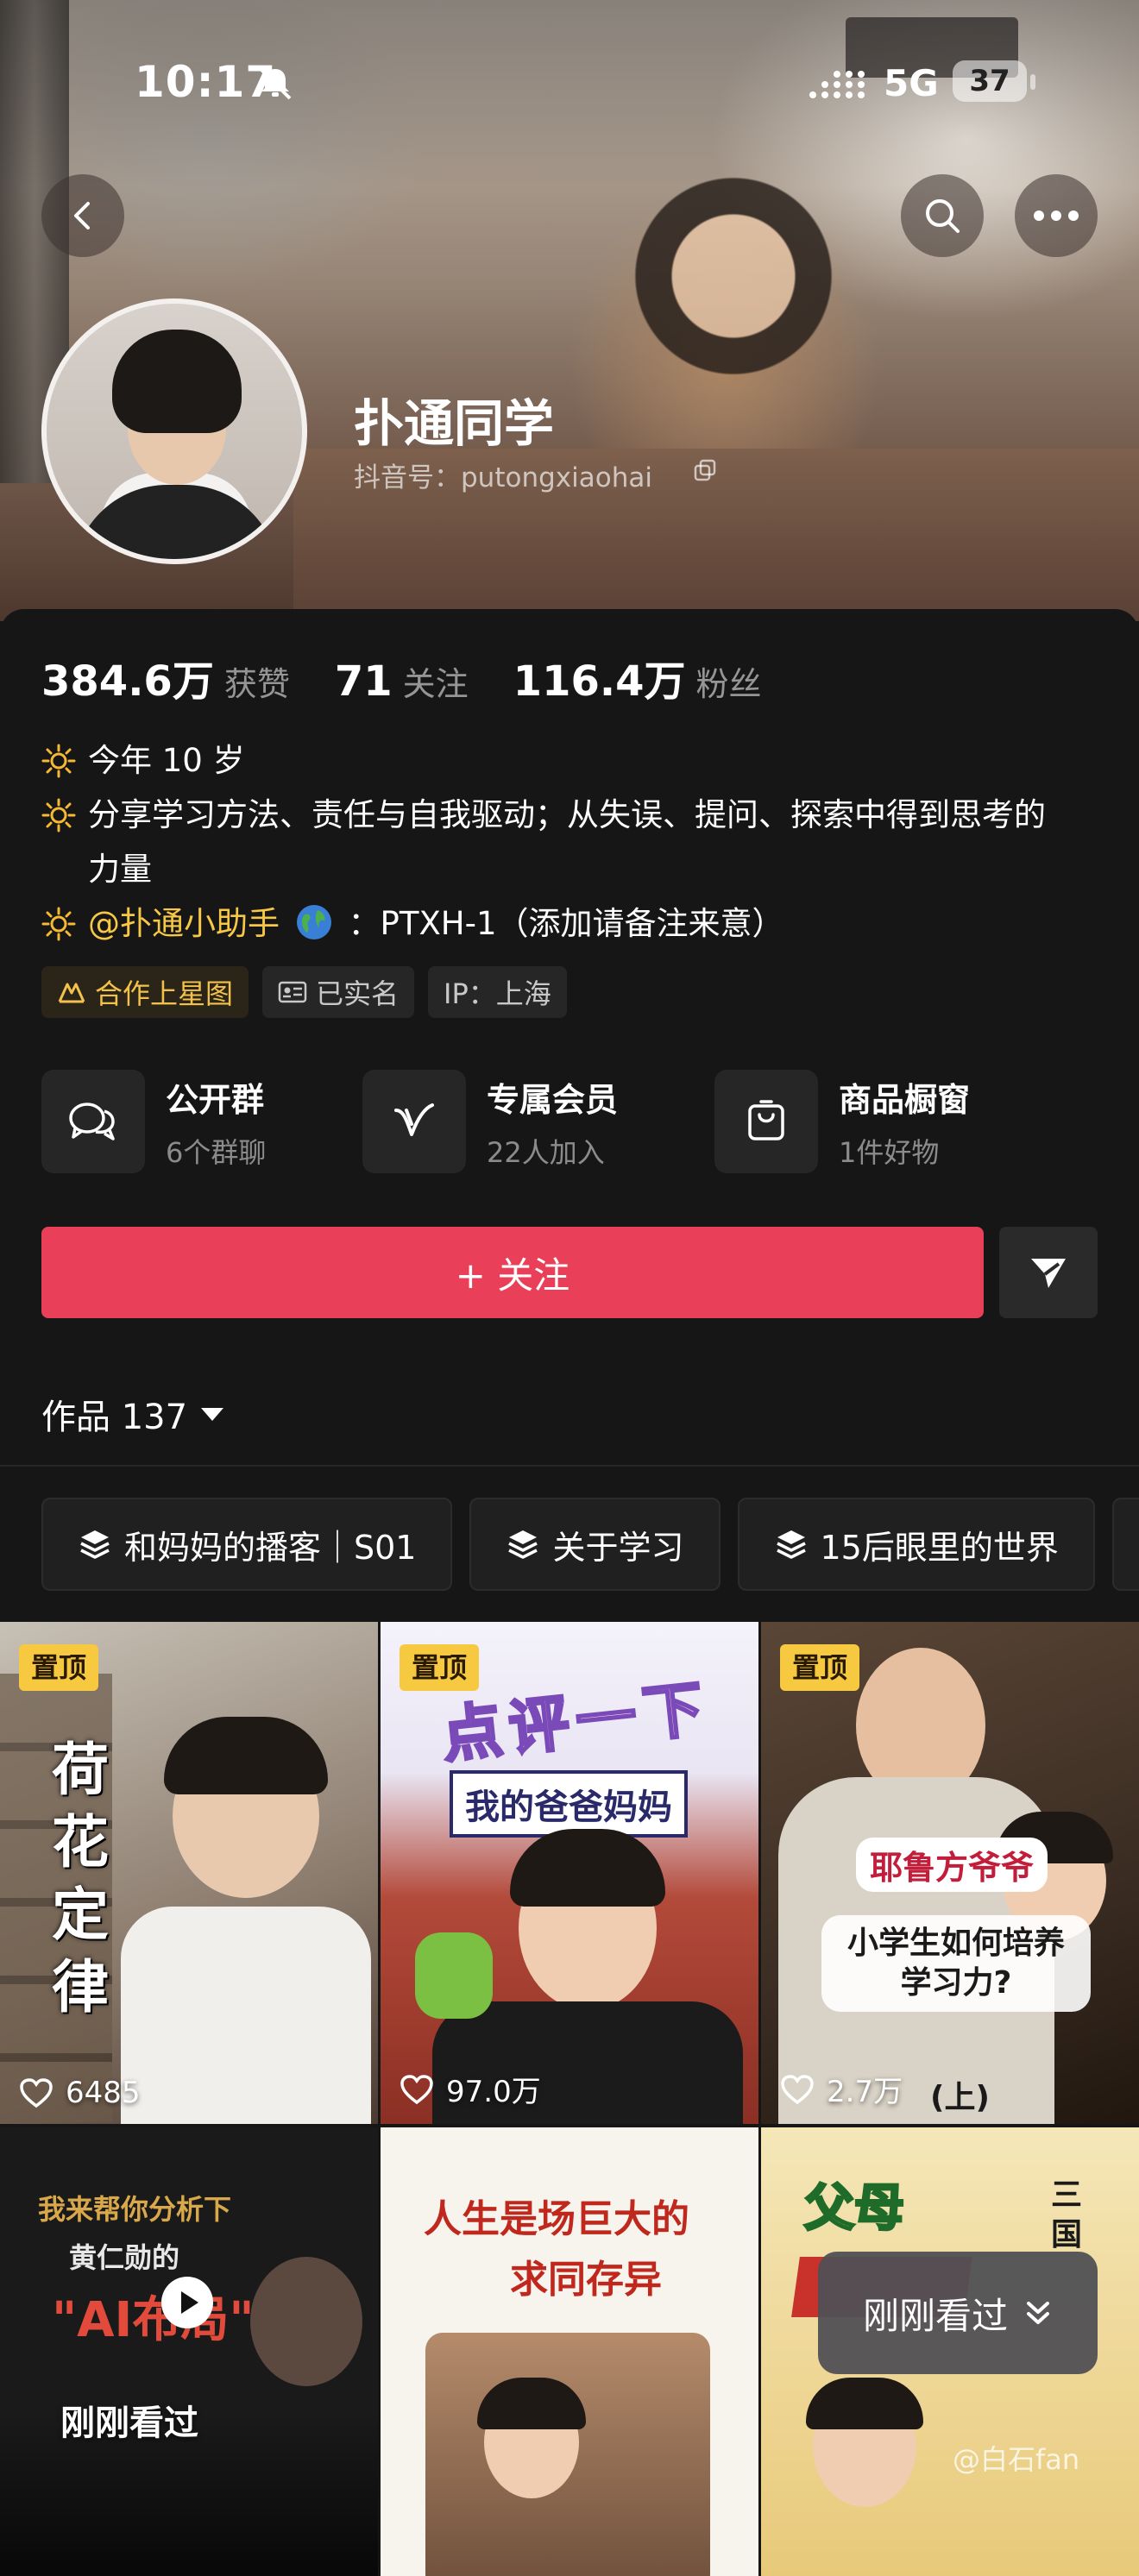 The image size is (1139, 2576). What do you see at coordinates (153, 1121) in the screenshot?
I see `feature-public-group: 公开群 6个群聊` at bounding box center [153, 1121].